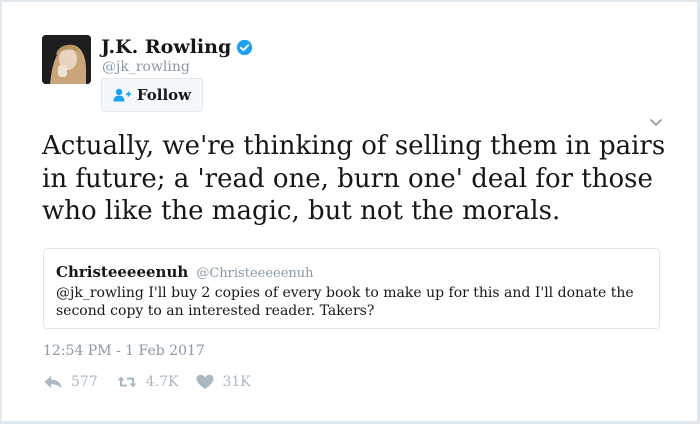 The height and width of the screenshot is (424, 700). Describe the element at coordinates (164, 95) in the screenshot. I see `follow-button-label: Follow` at that location.